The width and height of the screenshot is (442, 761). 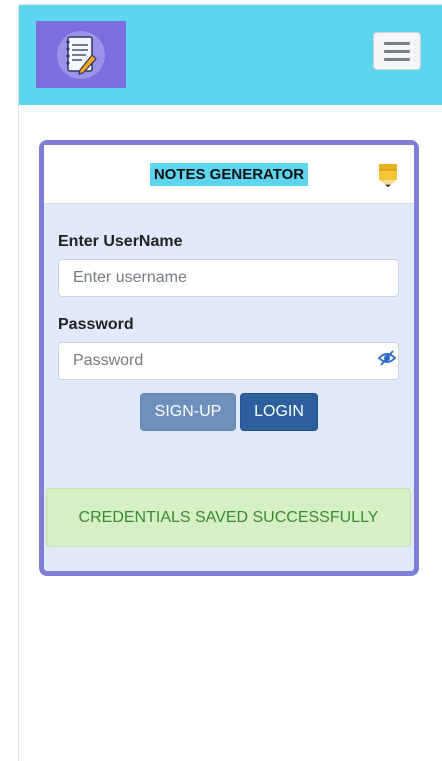 I want to click on card-header: NOTES GENERATOR, so click(x=229, y=174).